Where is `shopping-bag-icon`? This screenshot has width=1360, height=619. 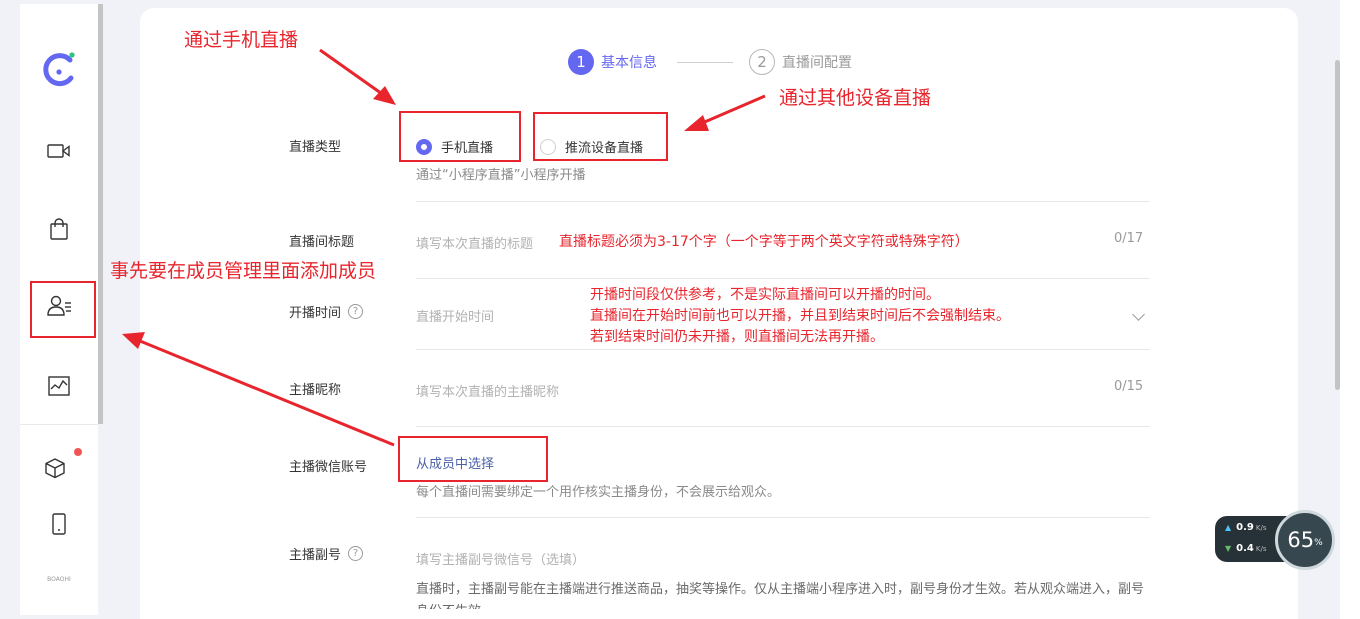
shopping-bag-icon is located at coordinates (59, 229).